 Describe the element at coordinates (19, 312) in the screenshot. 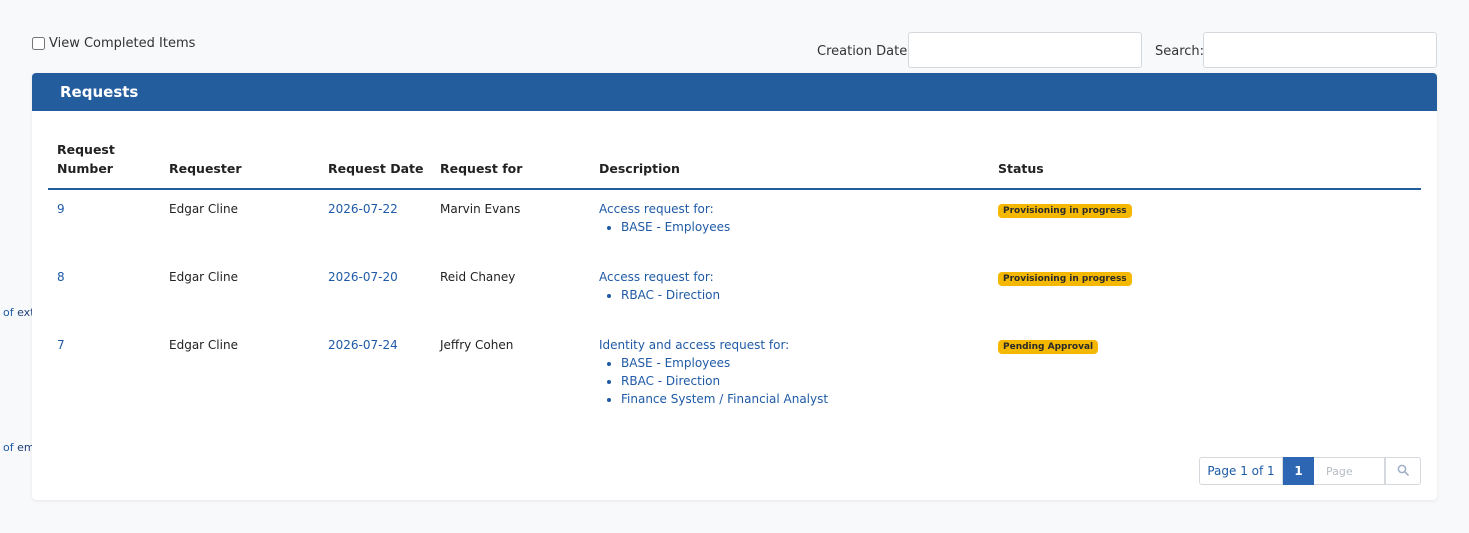

I see `truncated-side-text: of ext` at that location.